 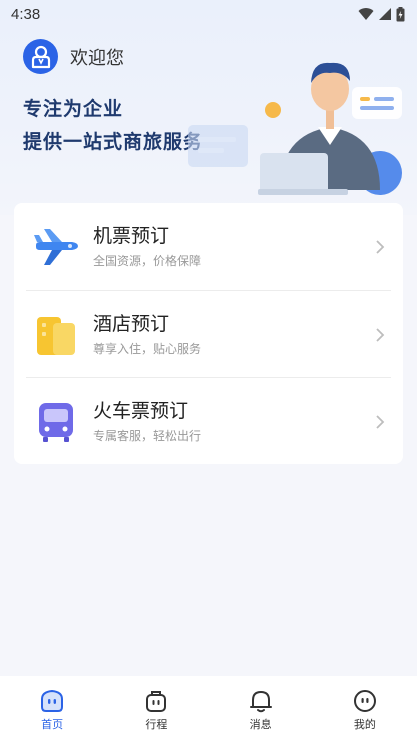 I want to click on home-icon, so click(x=52, y=700).